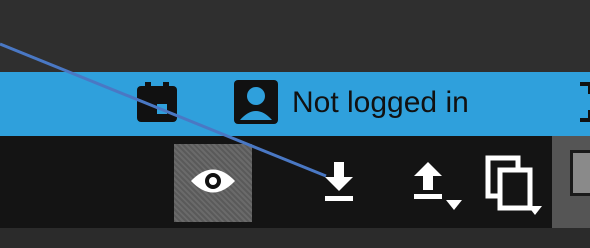 This screenshot has height=248, width=590. I want to click on visibility-toggle-button, so click(213, 183).